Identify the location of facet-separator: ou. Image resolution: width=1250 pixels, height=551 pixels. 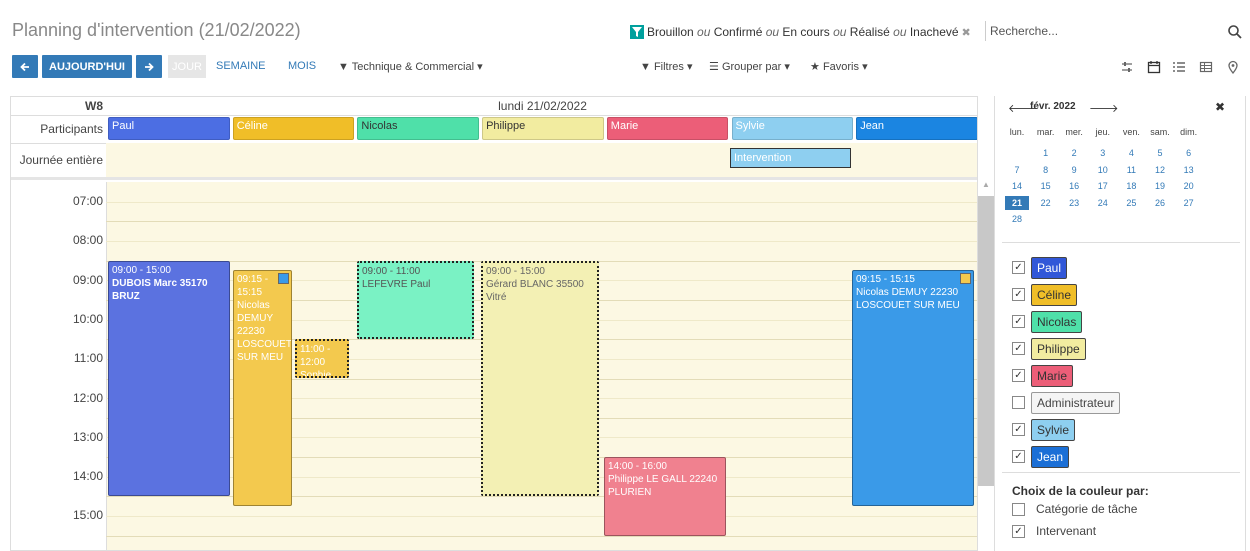
(772, 32).